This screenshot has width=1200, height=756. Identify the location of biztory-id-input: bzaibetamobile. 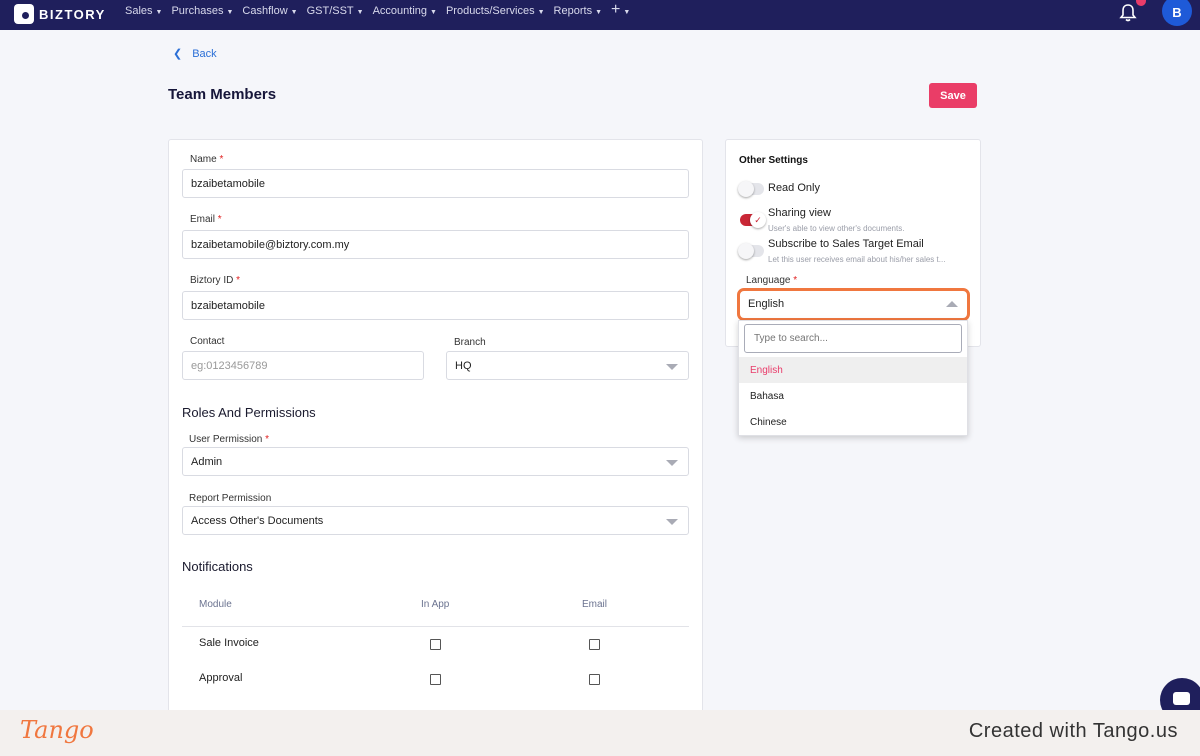
(435, 305).